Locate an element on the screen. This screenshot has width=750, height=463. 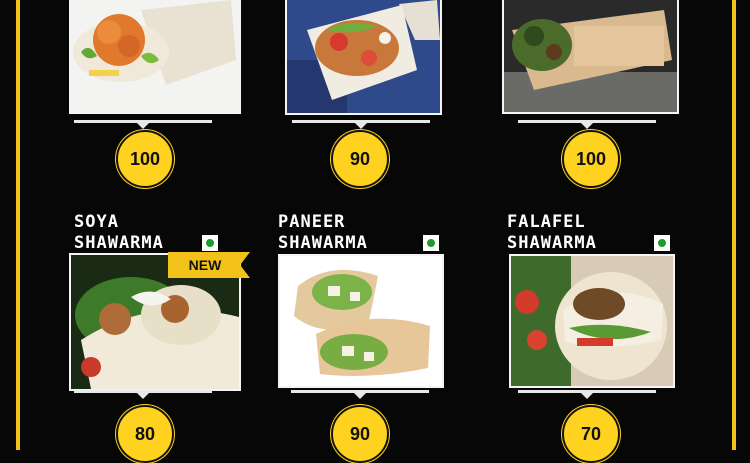
falafel-pita-image is located at coordinates (592, 321).